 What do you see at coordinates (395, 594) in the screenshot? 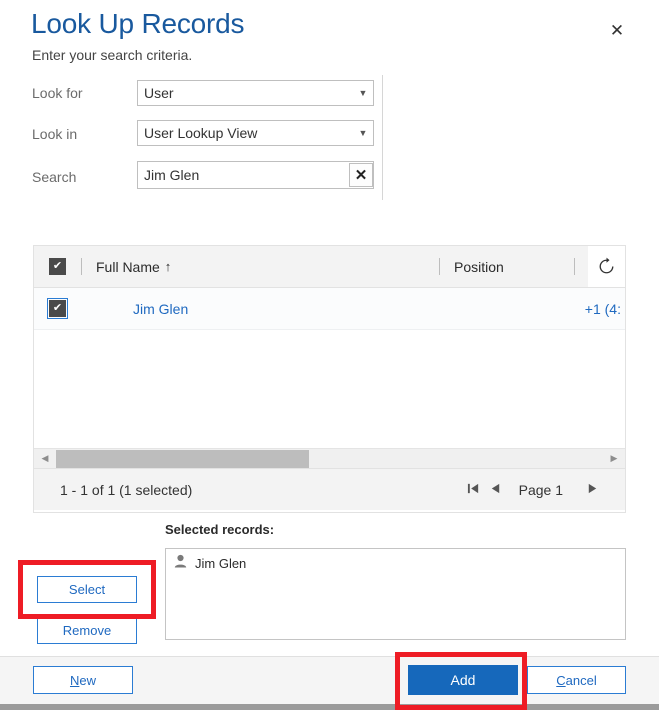
I see `selected-records-list: Jim Glen` at bounding box center [395, 594].